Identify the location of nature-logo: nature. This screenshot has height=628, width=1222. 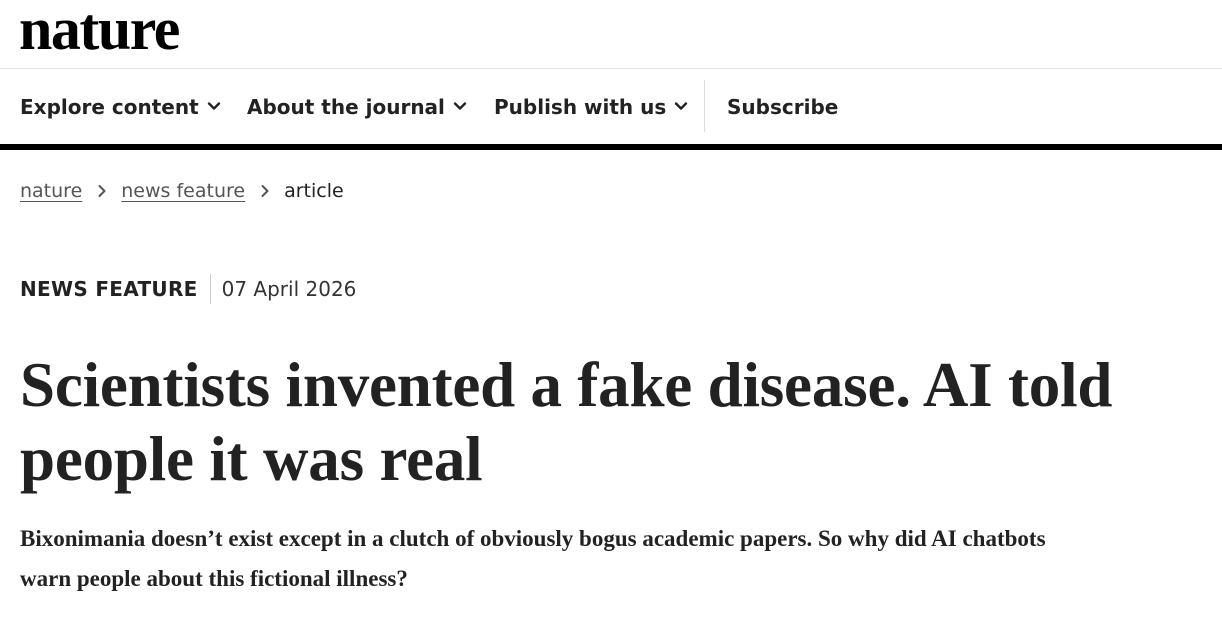
(99, 32).